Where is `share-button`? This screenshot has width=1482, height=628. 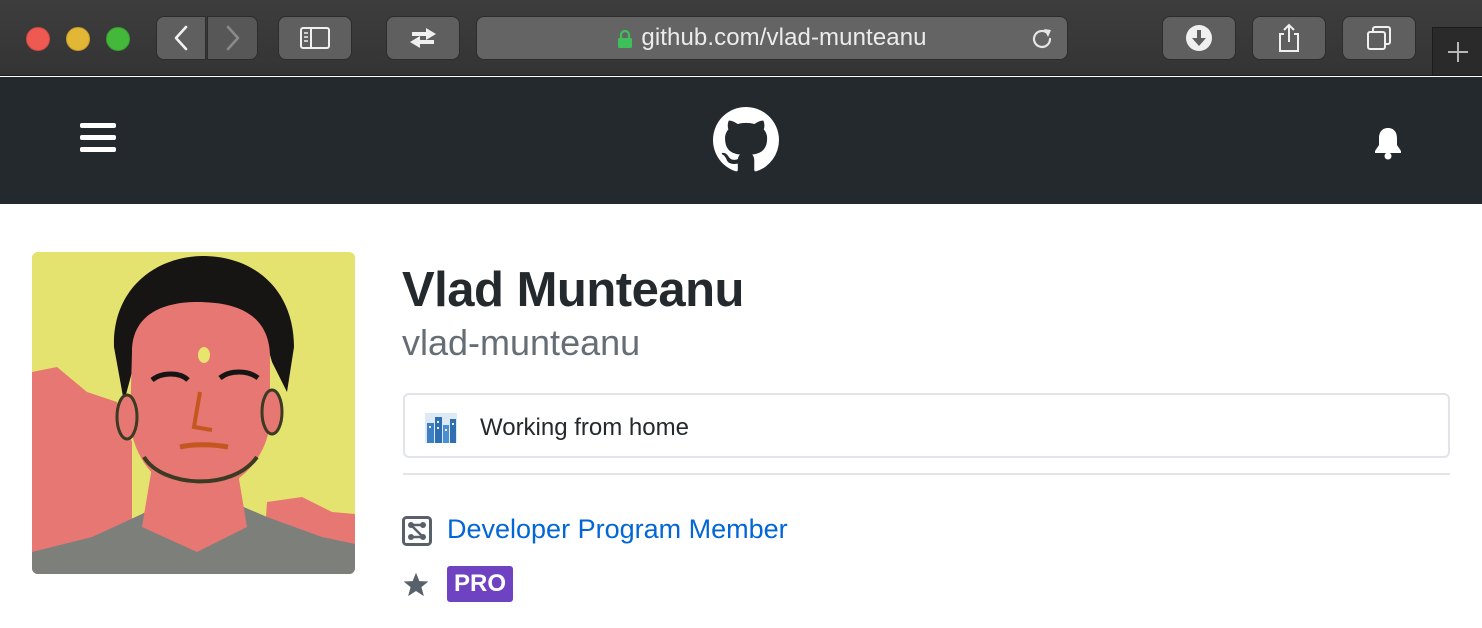 share-button is located at coordinates (1289, 38).